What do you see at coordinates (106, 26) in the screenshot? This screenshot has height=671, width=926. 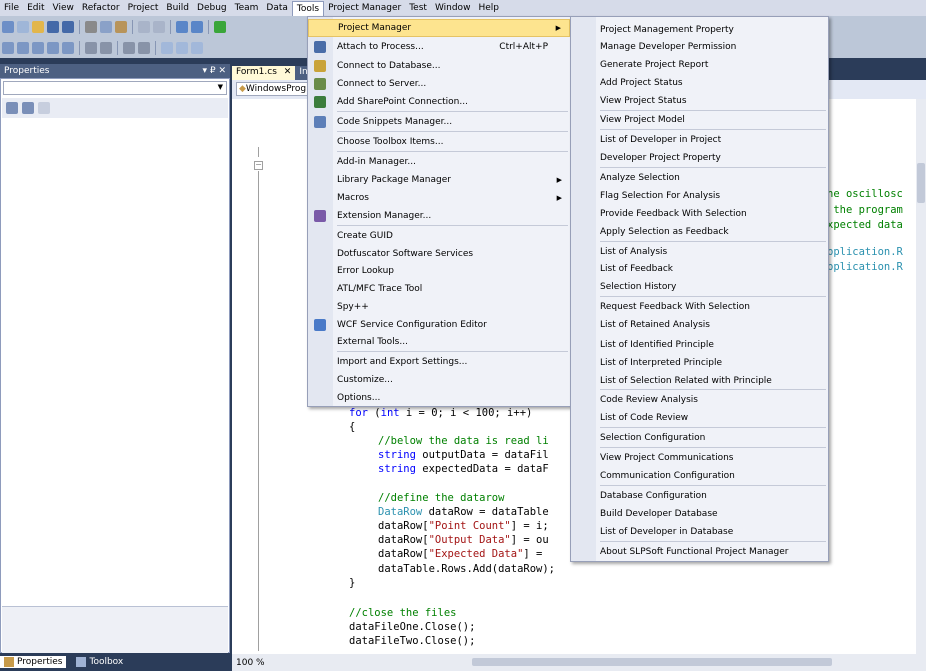 I see `copy-icon` at bounding box center [106, 26].